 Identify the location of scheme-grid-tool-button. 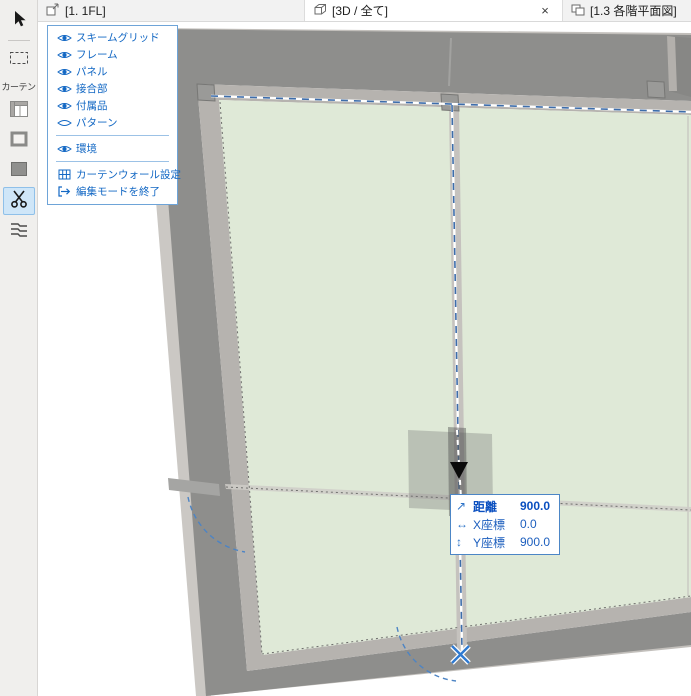
(19, 111).